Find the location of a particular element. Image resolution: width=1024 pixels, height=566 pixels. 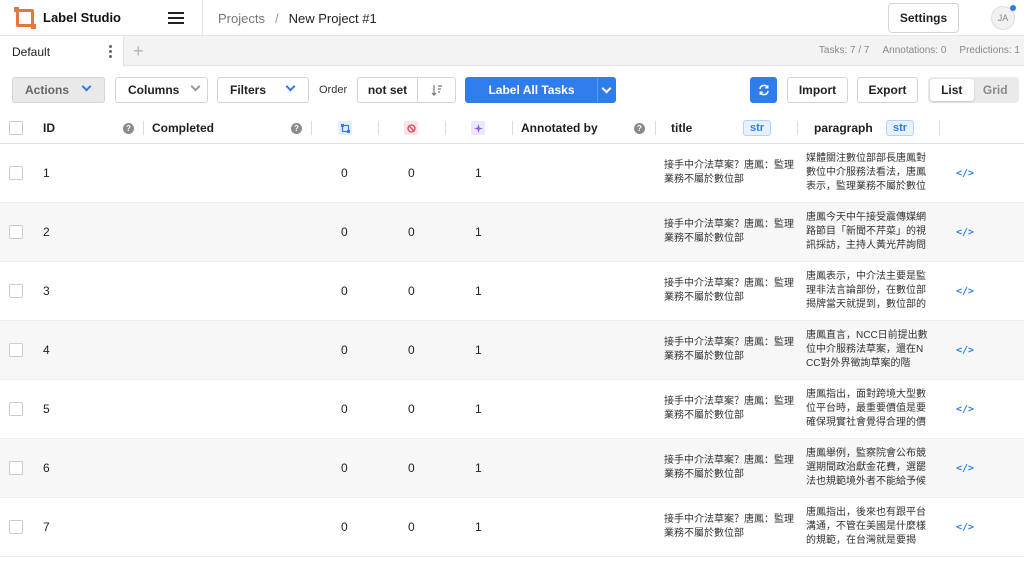

label-studio-logo-icon is located at coordinates (25, 17).